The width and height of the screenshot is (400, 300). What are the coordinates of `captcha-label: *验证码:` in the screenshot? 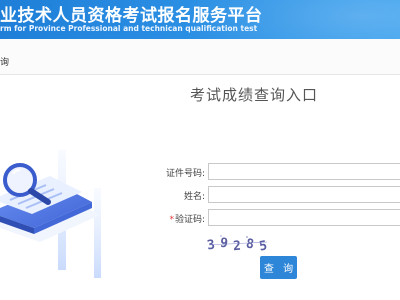 It's located at (187, 218).